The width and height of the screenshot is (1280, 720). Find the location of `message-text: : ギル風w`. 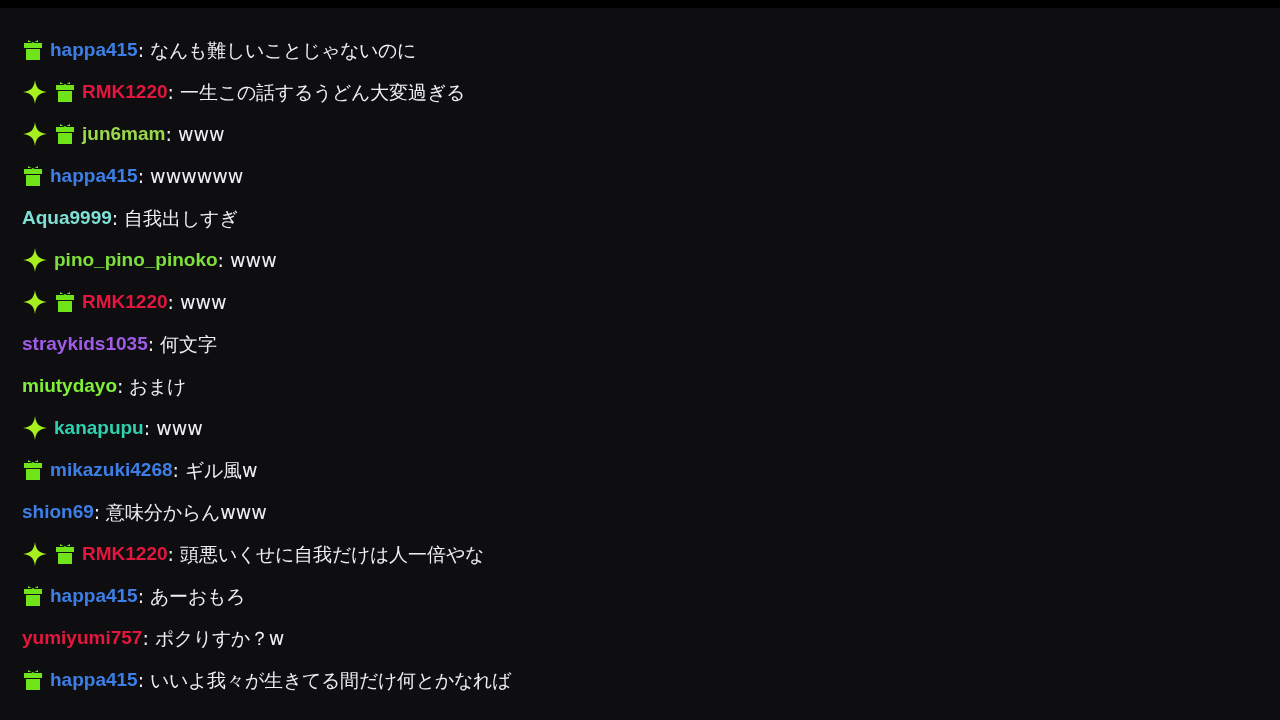

message-text: : ギル風w is located at coordinates (215, 470).